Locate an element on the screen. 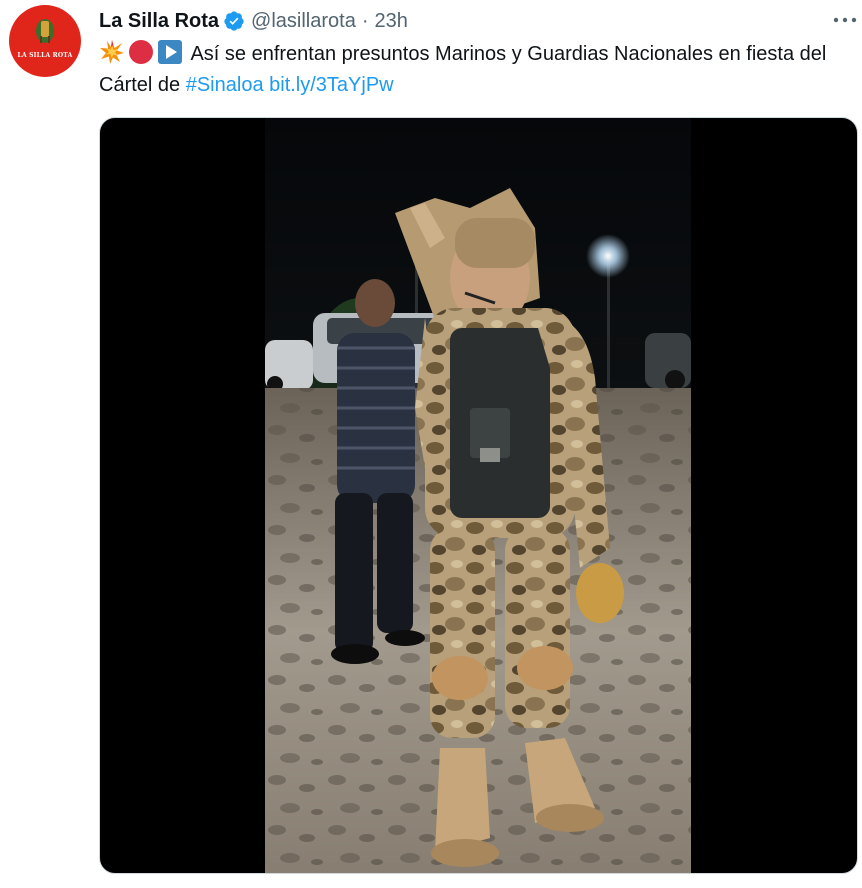 The height and width of the screenshot is (888, 862). tweet-header: La Silla Rota @lasillarota · 23h is located at coordinates (253, 21).